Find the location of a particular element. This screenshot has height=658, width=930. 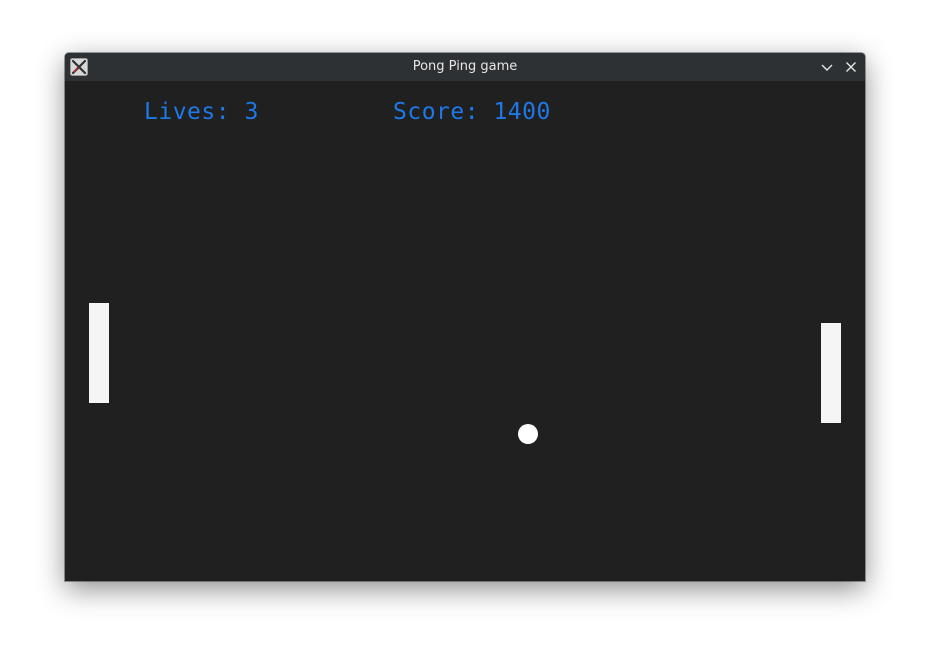

minimize-button is located at coordinates (827, 67).